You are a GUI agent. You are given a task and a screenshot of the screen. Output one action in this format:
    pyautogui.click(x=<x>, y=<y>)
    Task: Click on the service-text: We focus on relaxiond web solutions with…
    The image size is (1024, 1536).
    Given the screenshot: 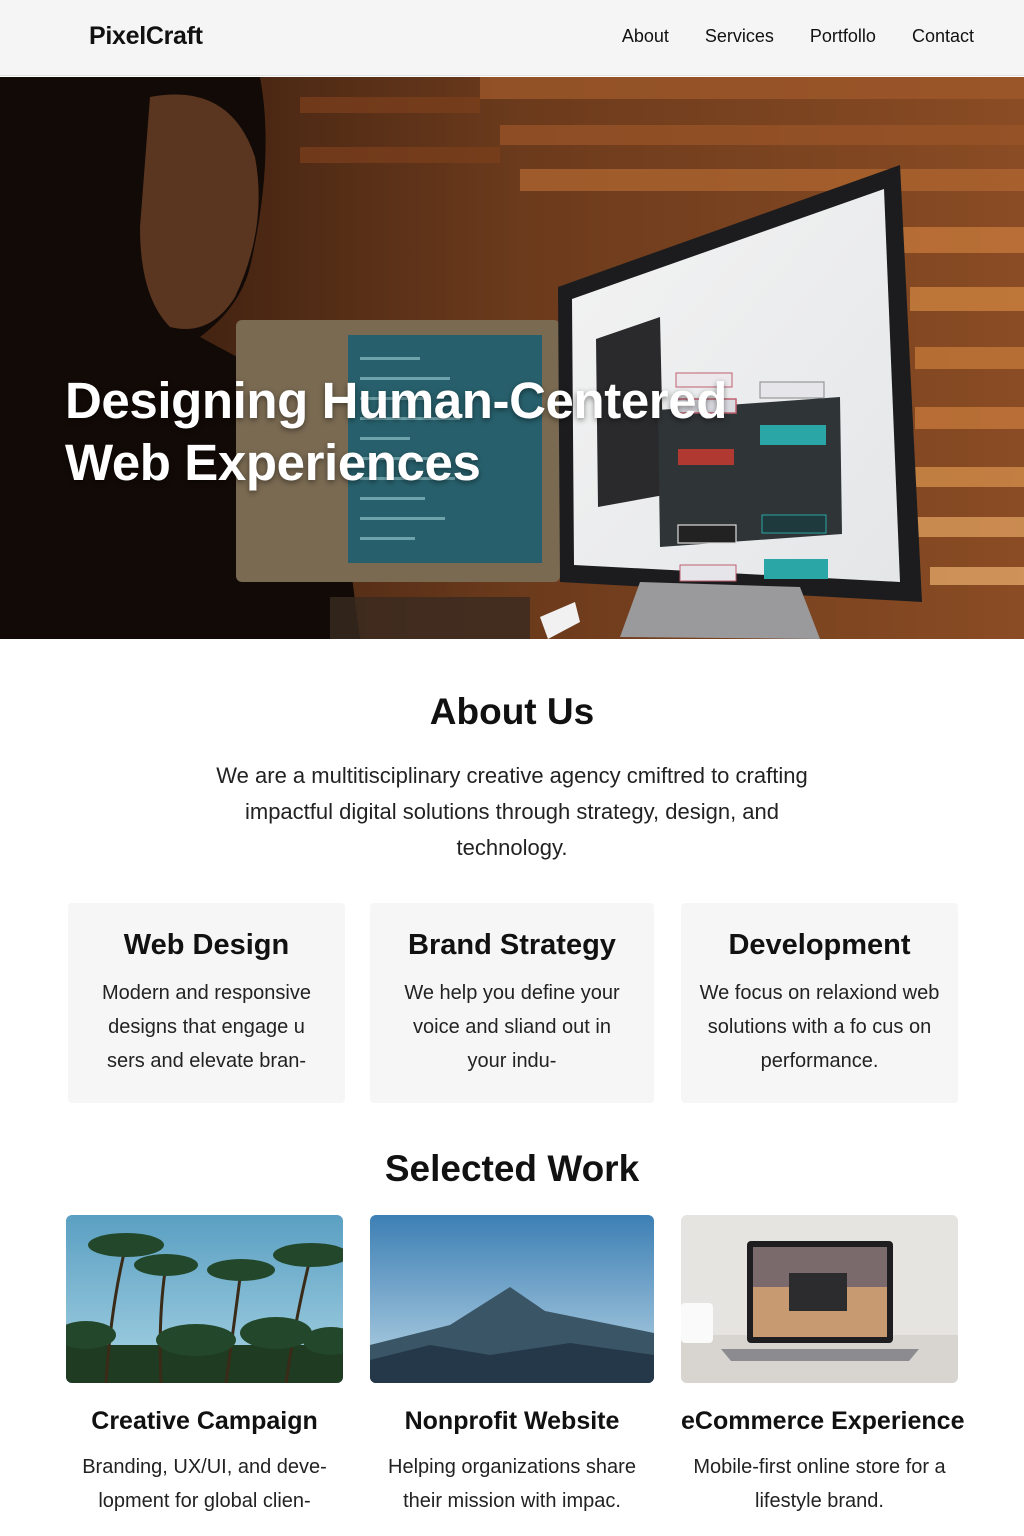 What is the action you would take?
    pyautogui.click(x=819, y=1027)
    